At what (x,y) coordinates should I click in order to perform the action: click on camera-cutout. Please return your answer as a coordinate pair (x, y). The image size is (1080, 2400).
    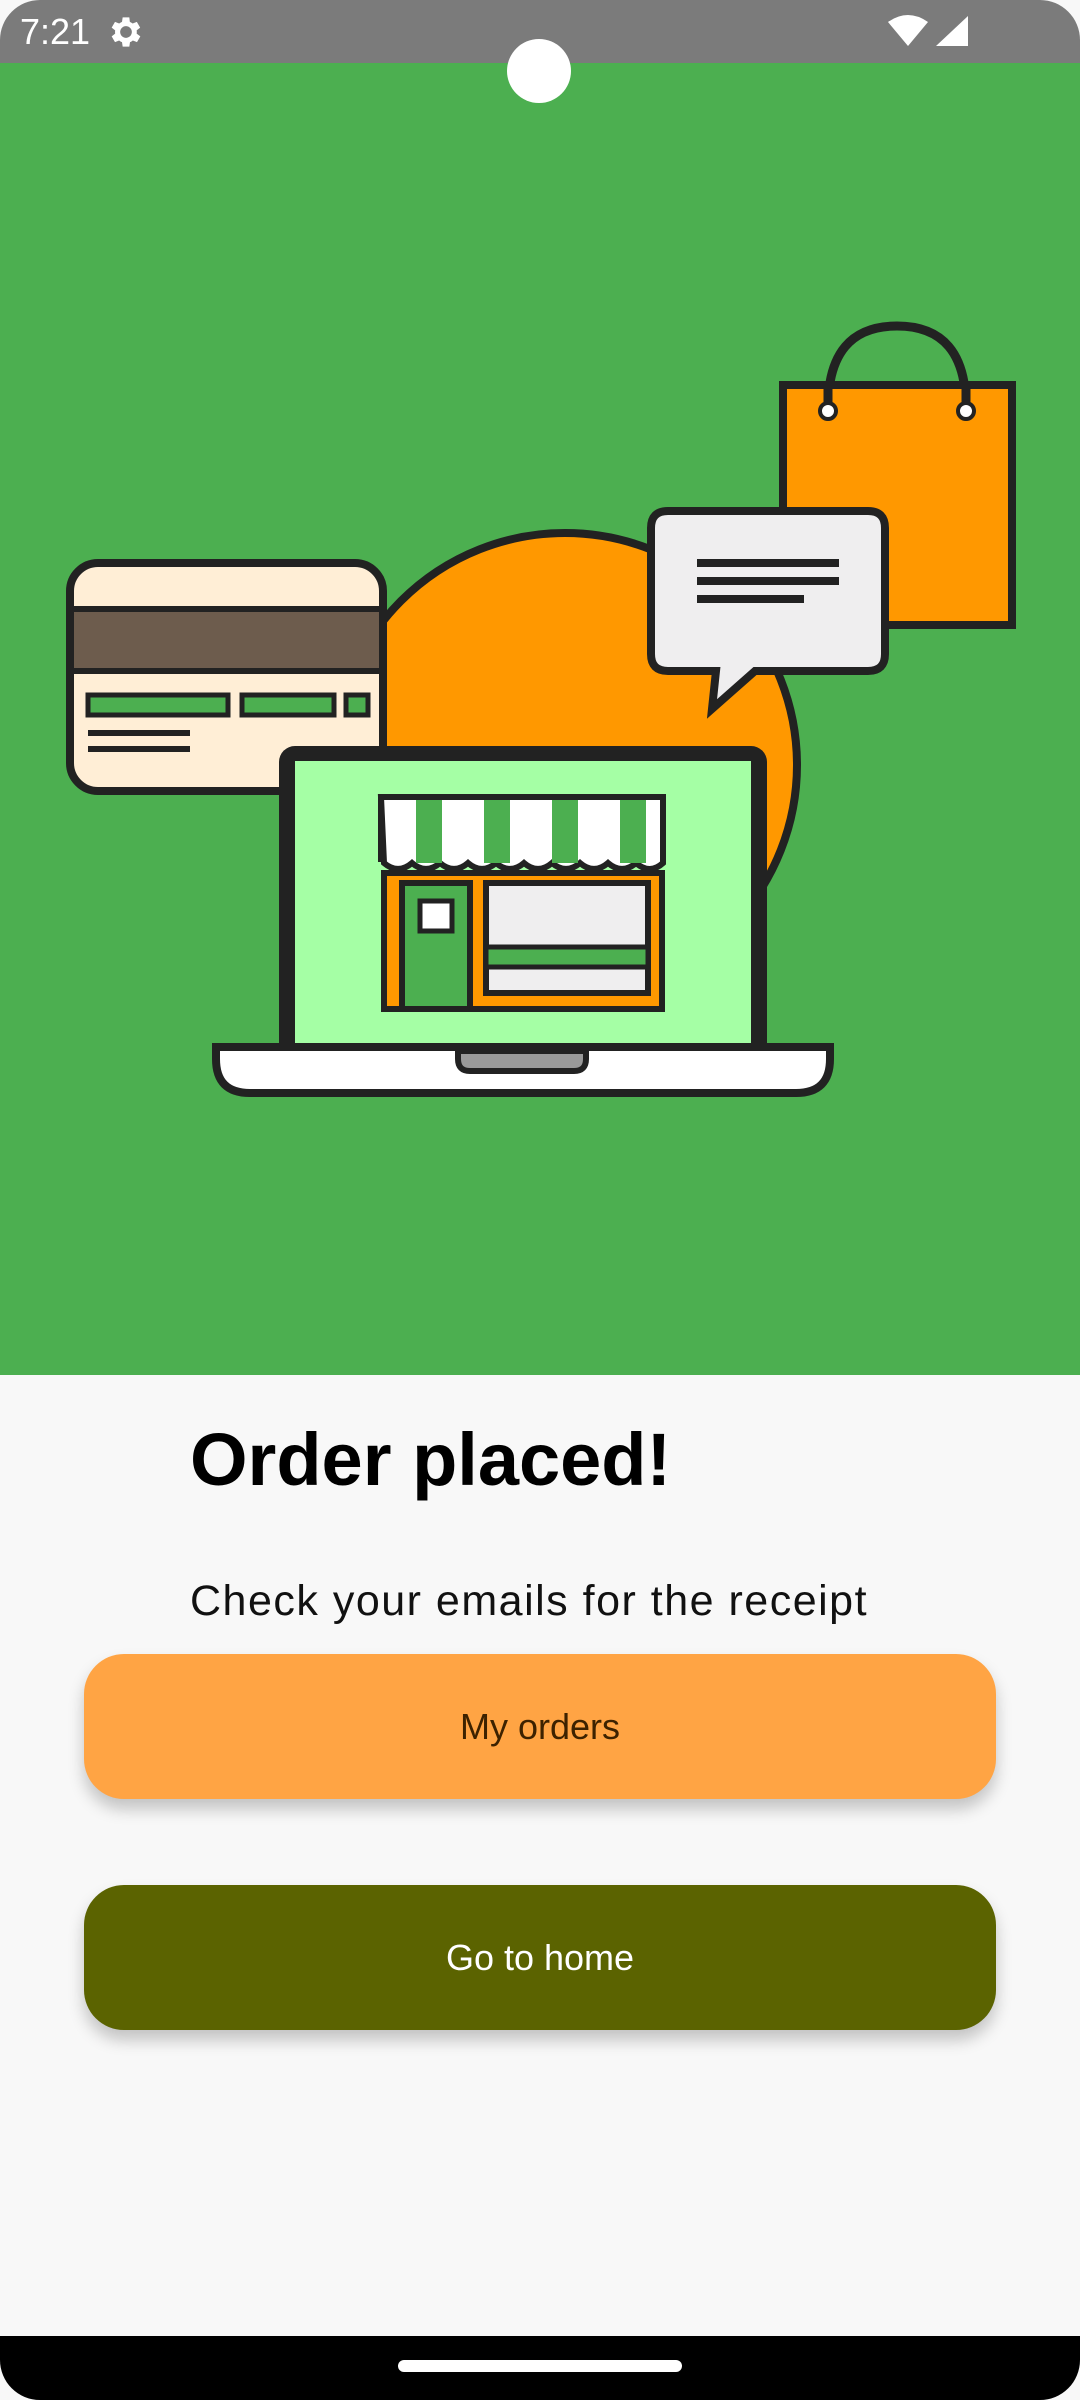
    Looking at the image, I should click on (539, 71).